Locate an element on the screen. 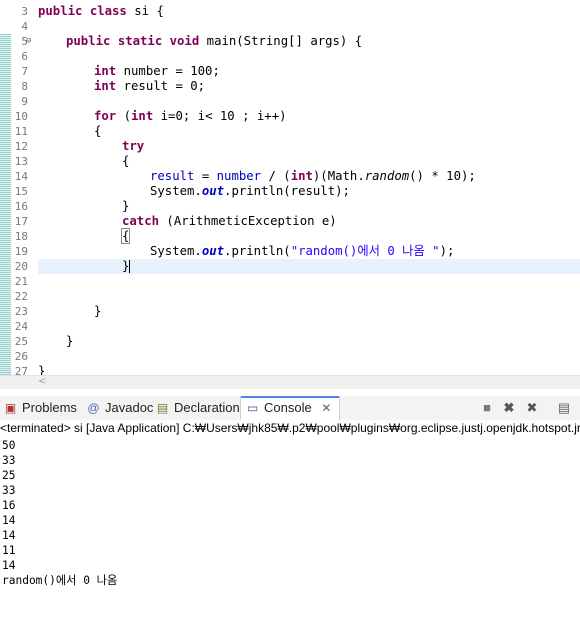 Image resolution: width=580 pixels, height=623 pixels. fold-toggle-icon: ⊖ is located at coordinates (28, 41).